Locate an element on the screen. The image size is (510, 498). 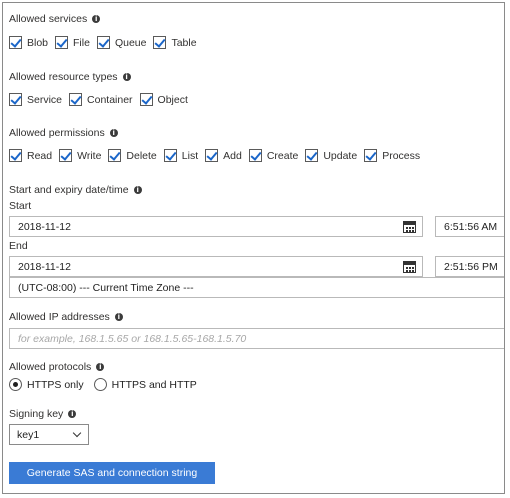
start-time-value: 6:51:56 AM is located at coordinates (471, 226).